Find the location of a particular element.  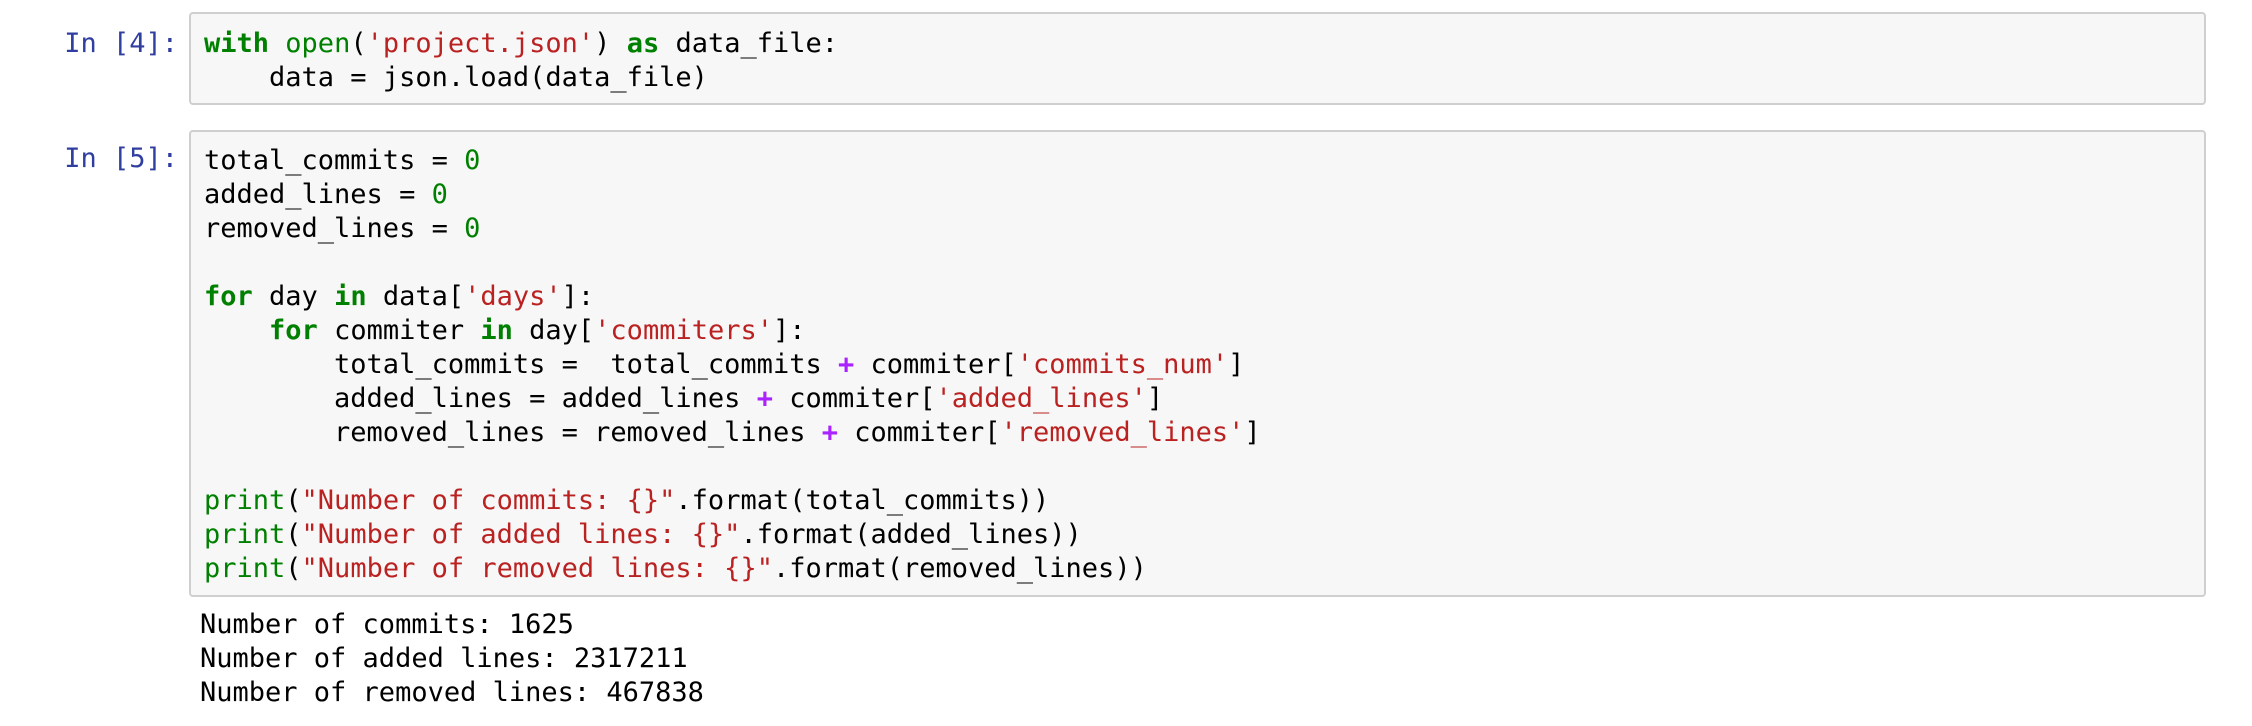

code-line: data = json.load(data_file) is located at coordinates (521, 78).